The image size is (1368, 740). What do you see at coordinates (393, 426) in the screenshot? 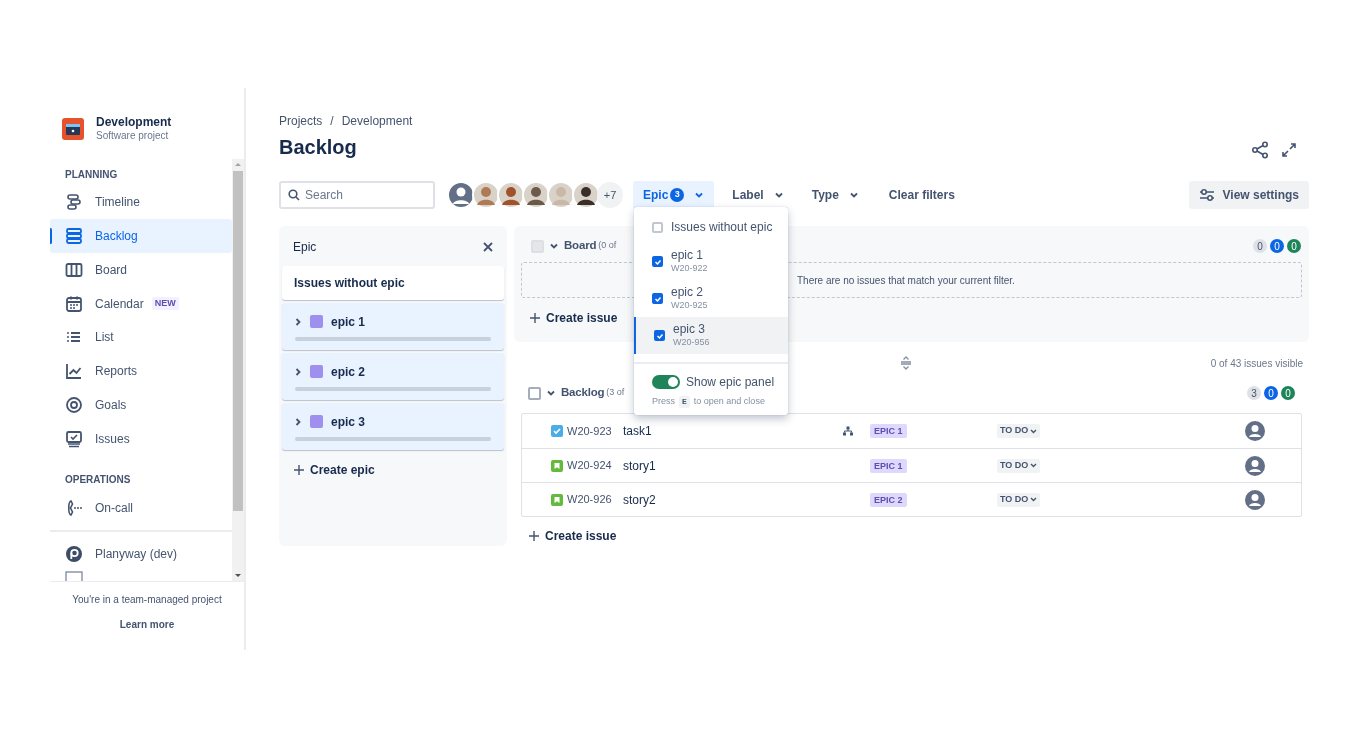
I see `epic-card: epic 3` at bounding box center [393, 426].